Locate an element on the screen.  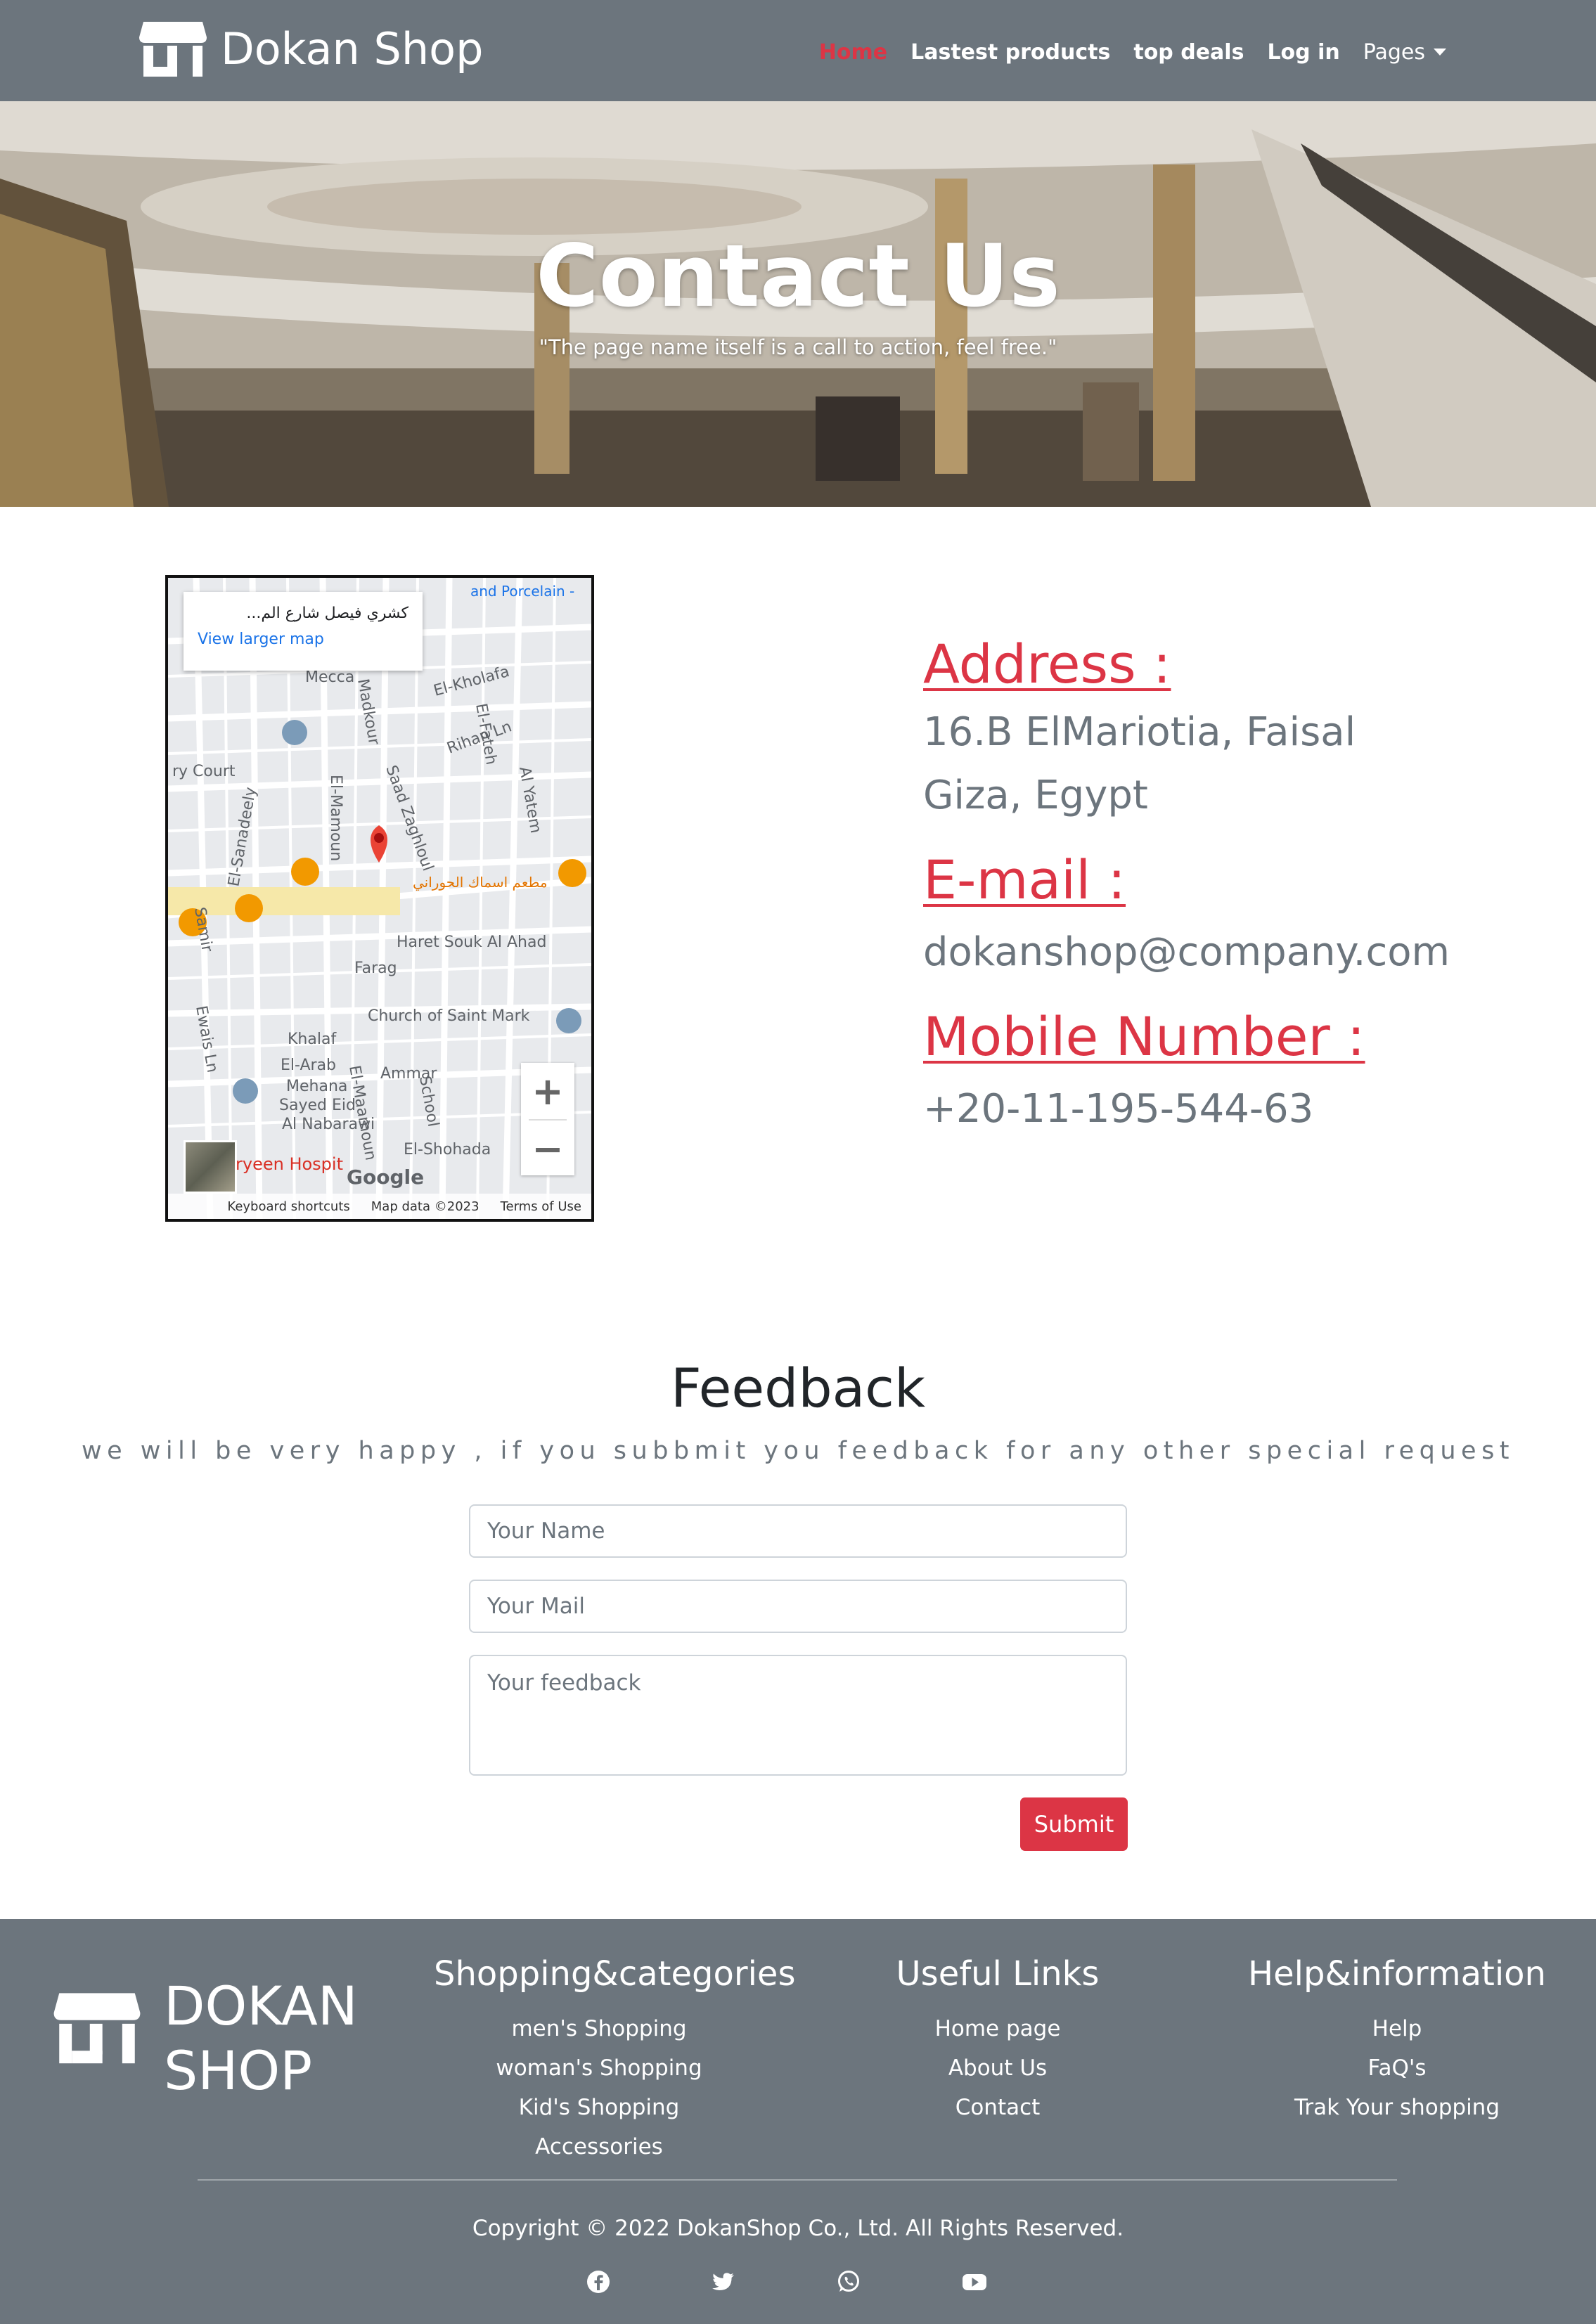
whatsapp-icon is located at coordinates (848, 2281).